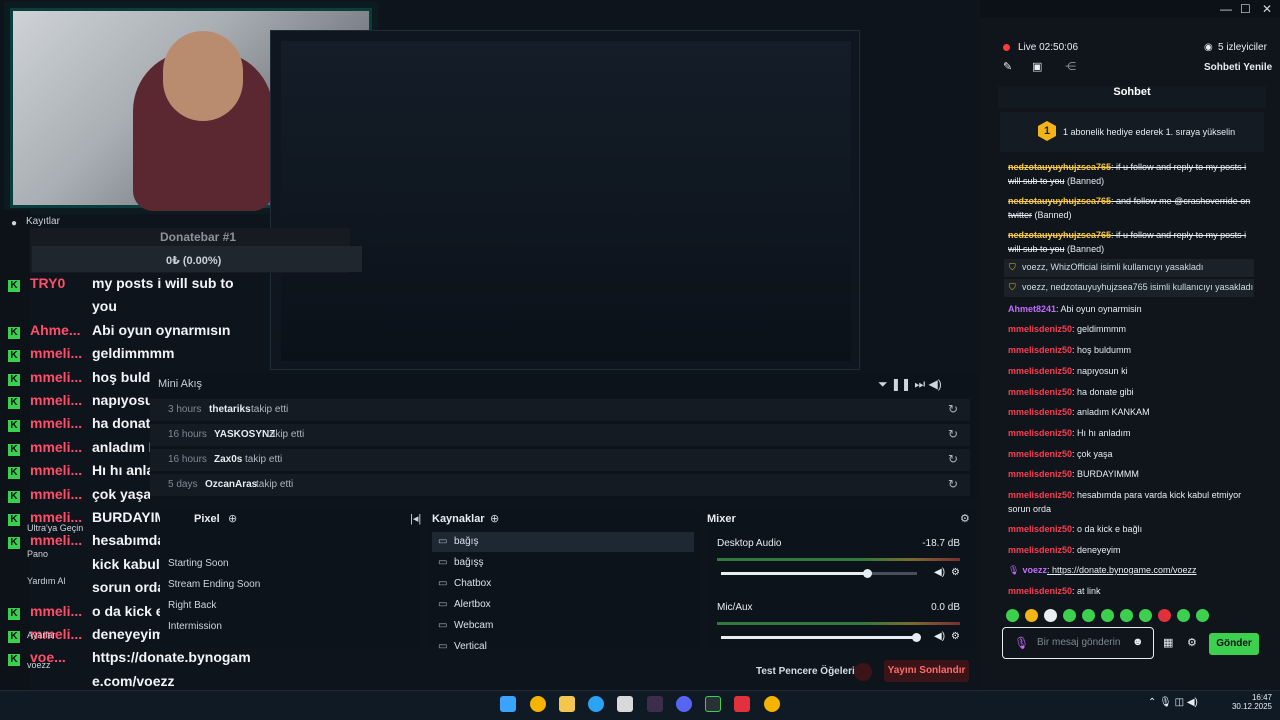 The height and width of the screenshot is (720, 1280). Describe the element at coordinates (55, 528) in the screenshot. I see `left-nav-item: Ultra'ya Geçin` at that location.